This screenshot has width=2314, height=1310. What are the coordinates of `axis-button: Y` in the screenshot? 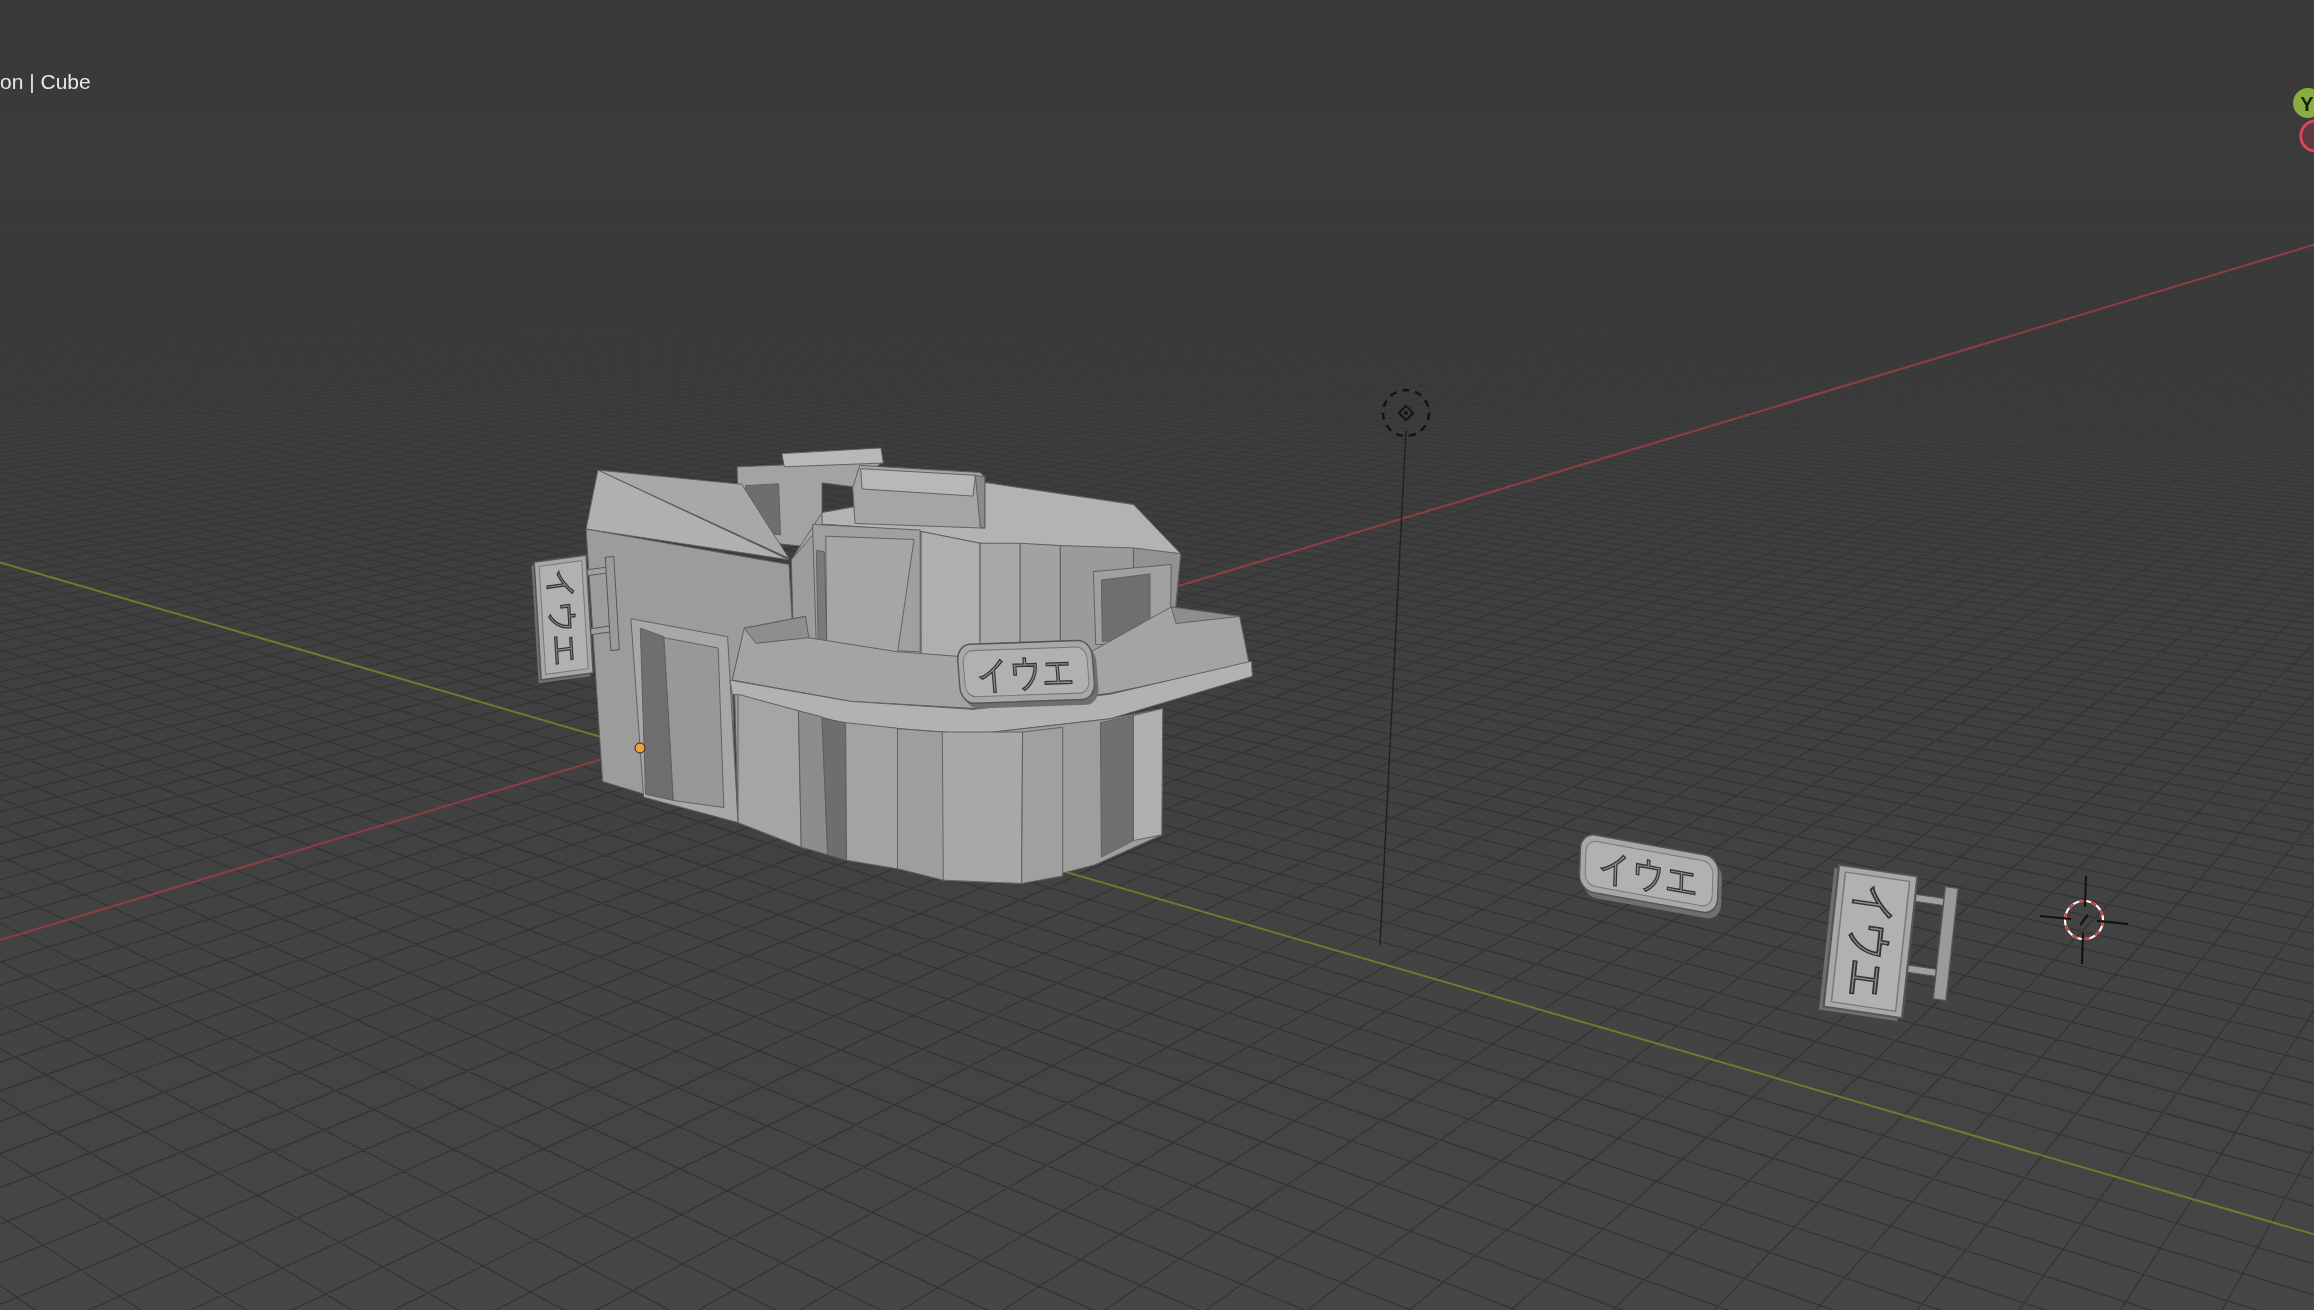 It's located at (2303, 103).